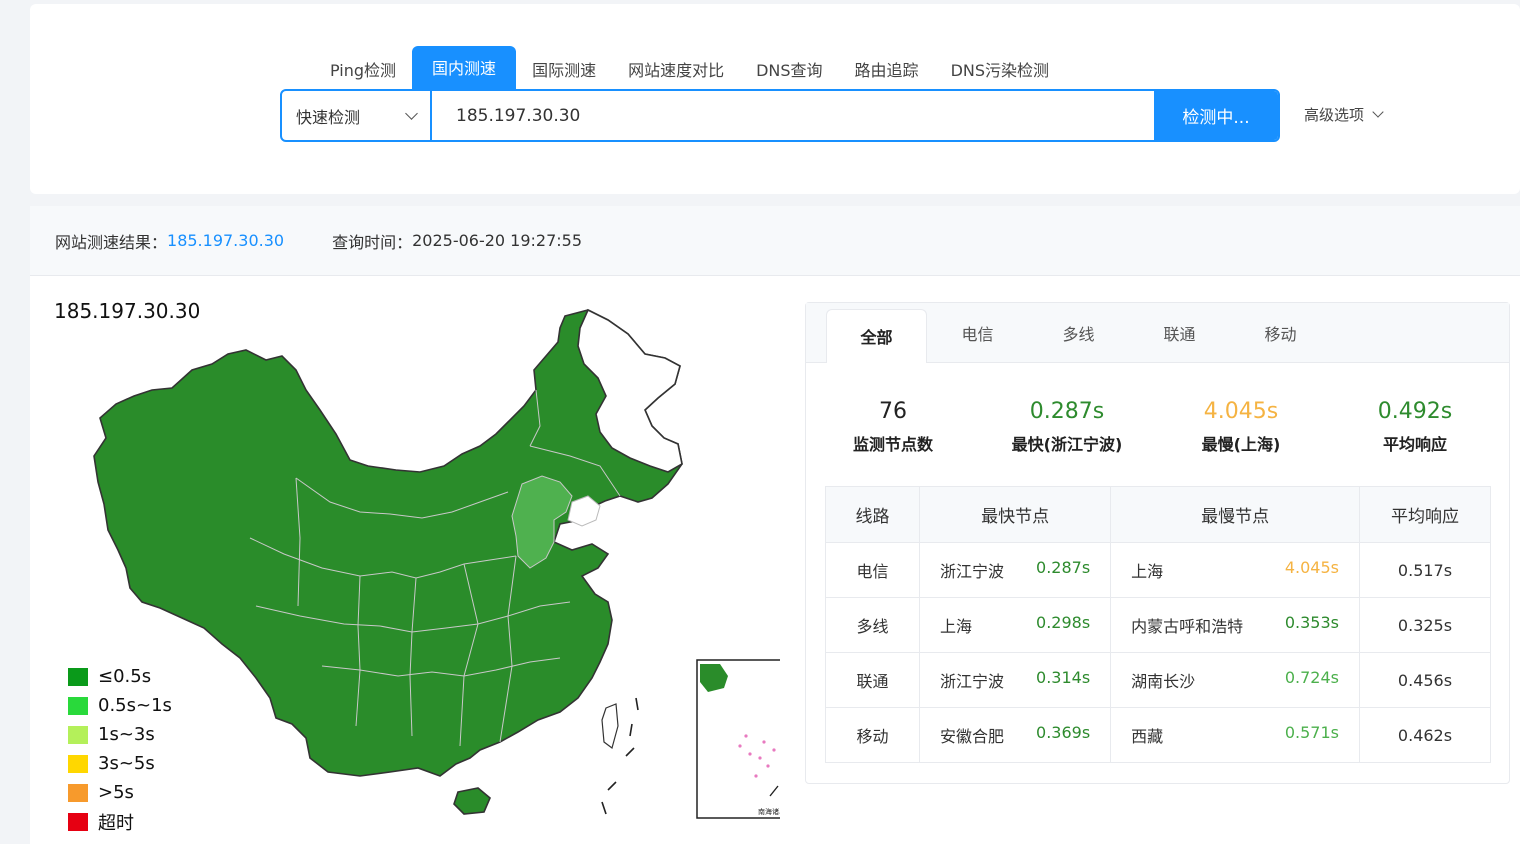 The width and height of the screenshot is (1520, 844). I want to click on fastest-cell: 浙江宁波 0.287s, so click(1015, 570).